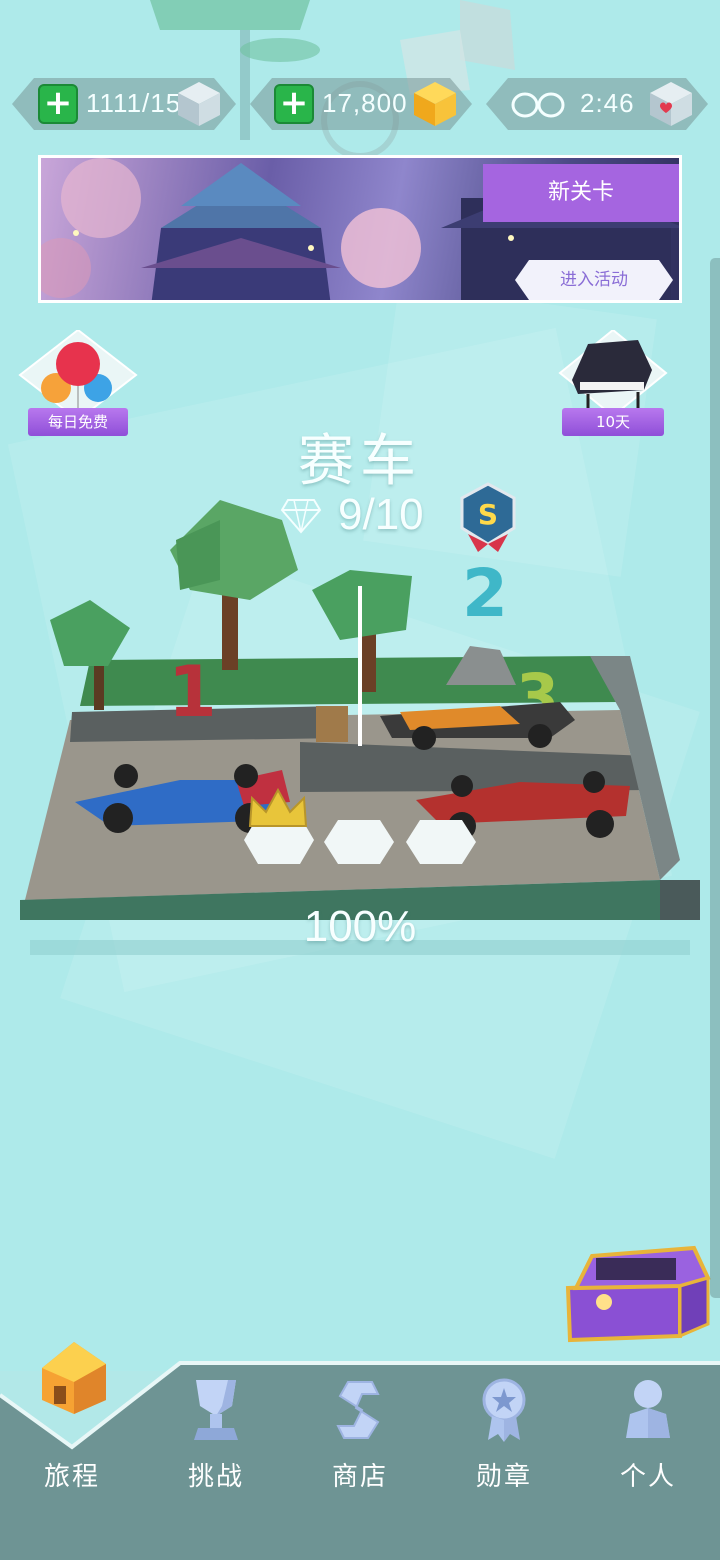 This screenshot has width=720, height=1560. I want to click on person-icon, so click(648, 1409).